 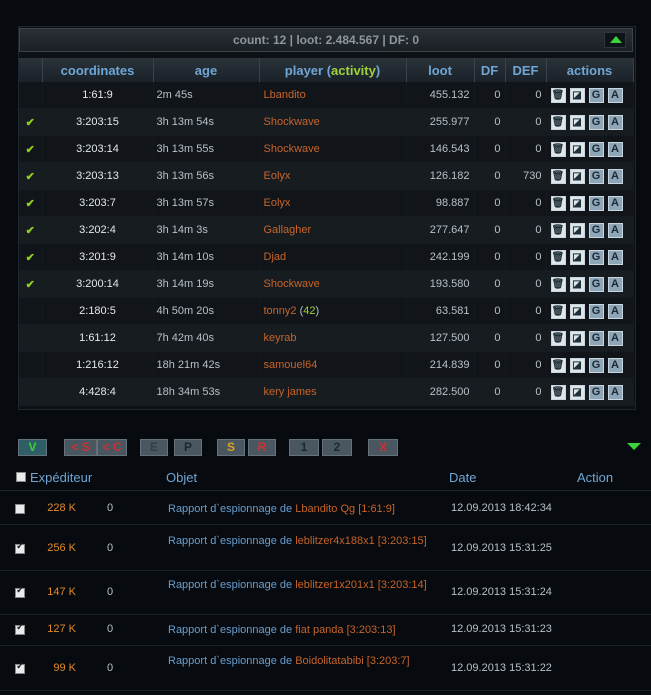 I want to click on coordinates-link: 1:216:12, so click(x=98, y=365).